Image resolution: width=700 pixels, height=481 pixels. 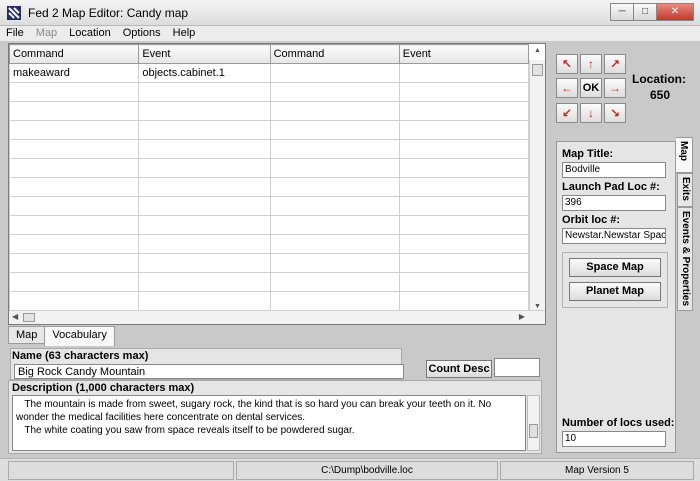 I want to click on menu-map: Map, so click(x=46, y=33).